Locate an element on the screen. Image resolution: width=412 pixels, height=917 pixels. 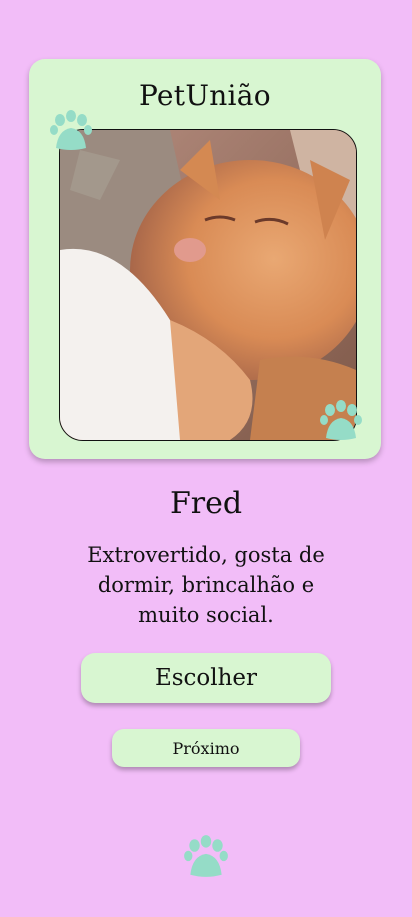
pet-name: Fred is located at coordinates (206, 503).